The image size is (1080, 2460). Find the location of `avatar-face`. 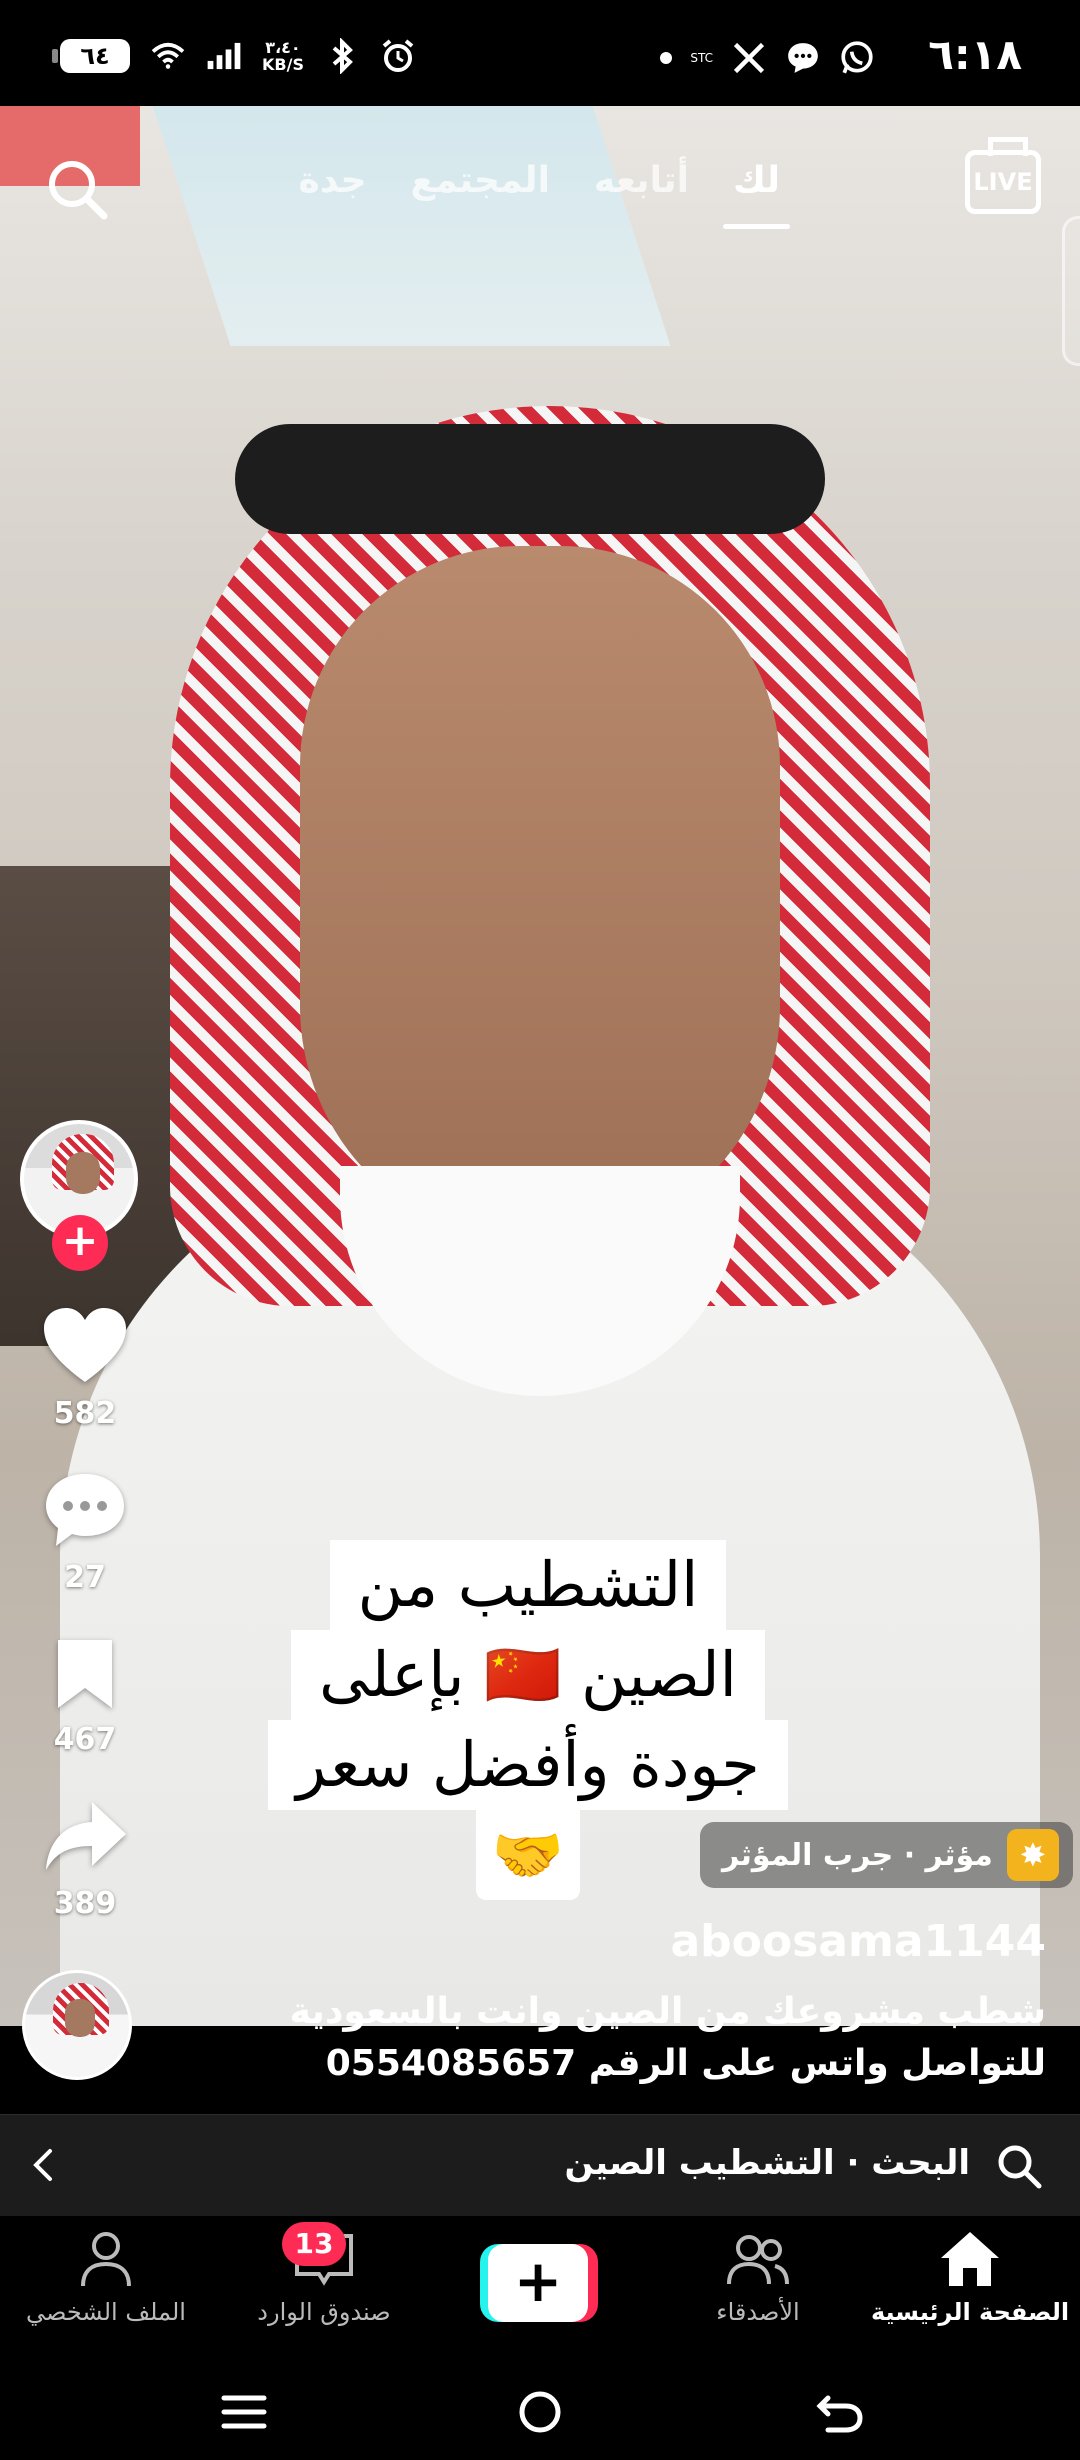

avatar-face is located at coordinates (83, 1173).